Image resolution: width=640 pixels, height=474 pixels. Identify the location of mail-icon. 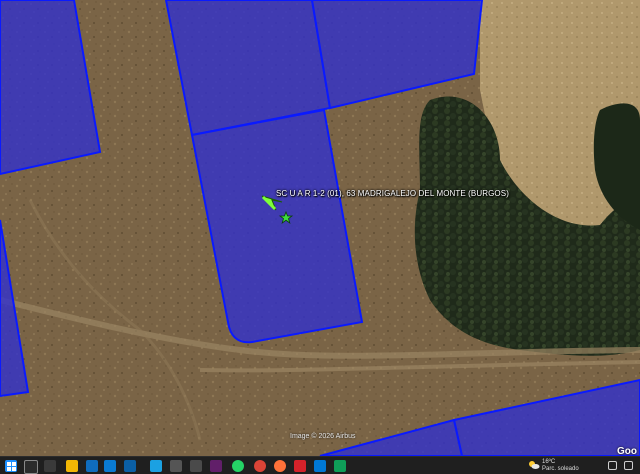
(110, 466).